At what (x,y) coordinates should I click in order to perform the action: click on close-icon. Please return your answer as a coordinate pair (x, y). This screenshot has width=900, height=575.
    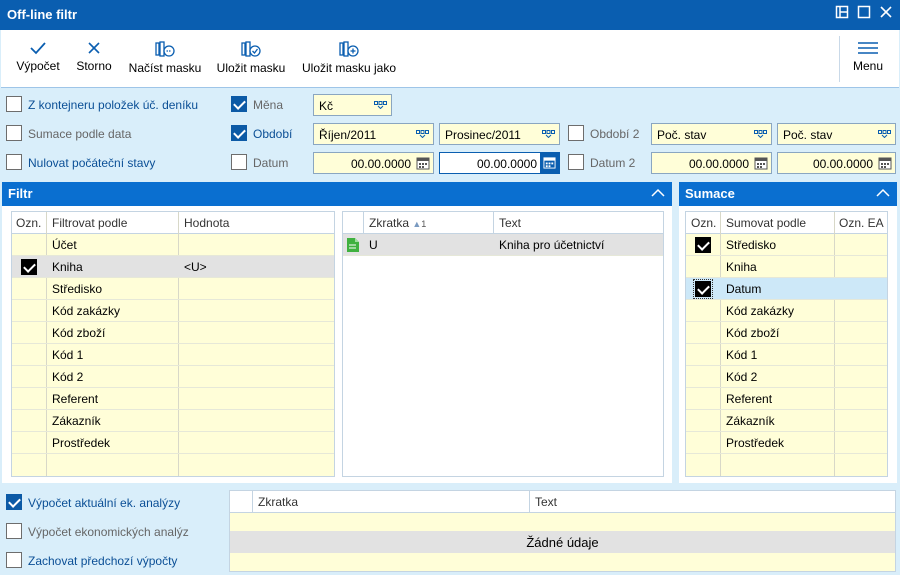
    Looking at the image, I should click on (888, 14).